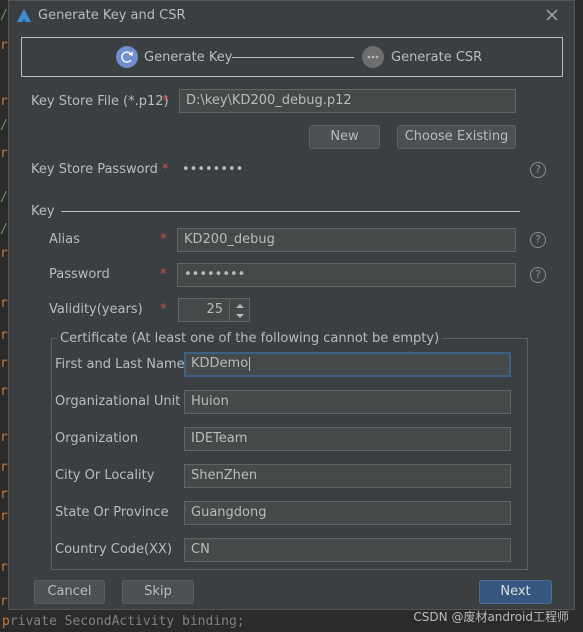 The height and width of the screenshot is (632, 583). Describe the element at coordinates (112, 512) in the screenshot. I see `state-label: State Or Province` at that location.